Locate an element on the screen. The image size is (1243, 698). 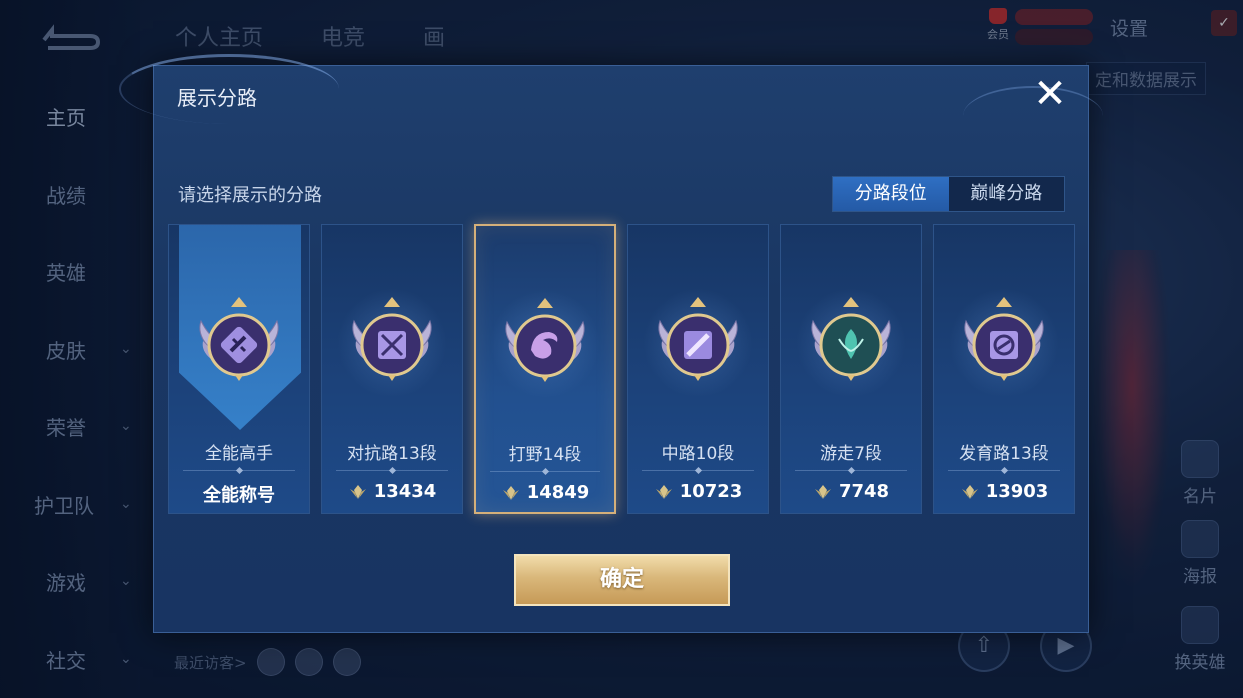
lane-score-text: 10723 is located at coordinates (711, 491).